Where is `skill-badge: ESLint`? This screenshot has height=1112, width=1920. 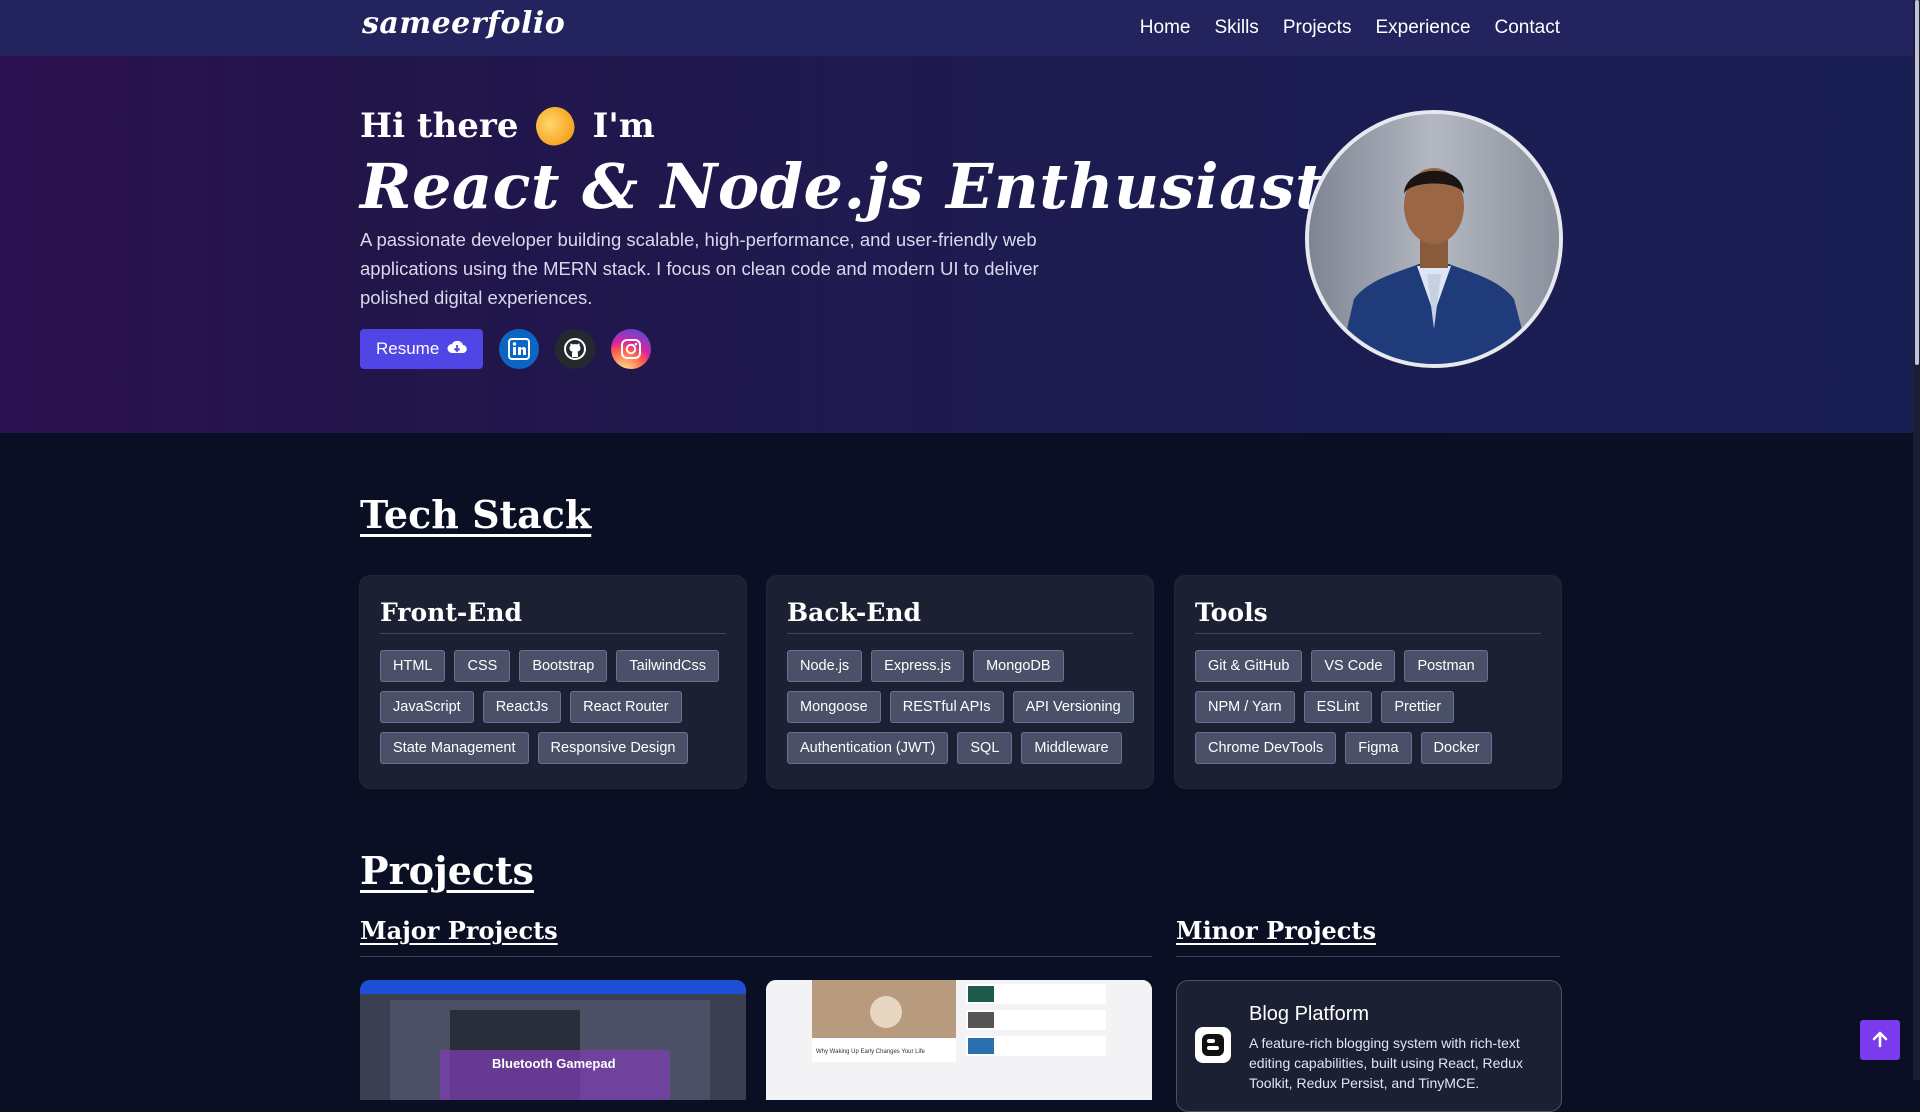 skill-badge: ESLint is located at coordinates (1338, 707).